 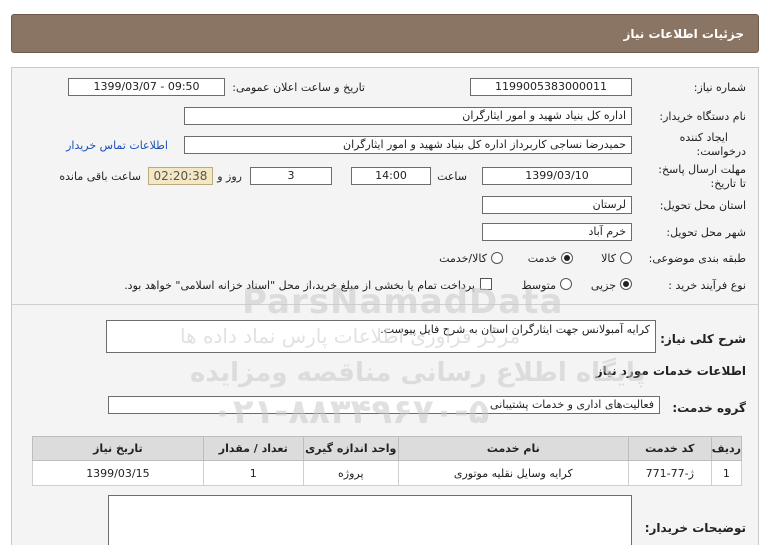 What do you see at coordinates (706, 232) in the screenshot?
I see `city-label: شهر محل تحویل:` at bounding box center [706, 232].